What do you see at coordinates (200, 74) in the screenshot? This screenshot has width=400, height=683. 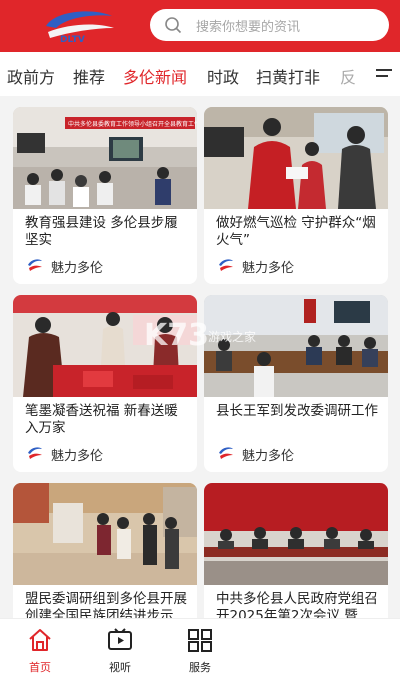 I see `category-tabs: 政前方 推荐 多伦新闻 时政 扫黄打非 反` at bounding box center [200, 74].